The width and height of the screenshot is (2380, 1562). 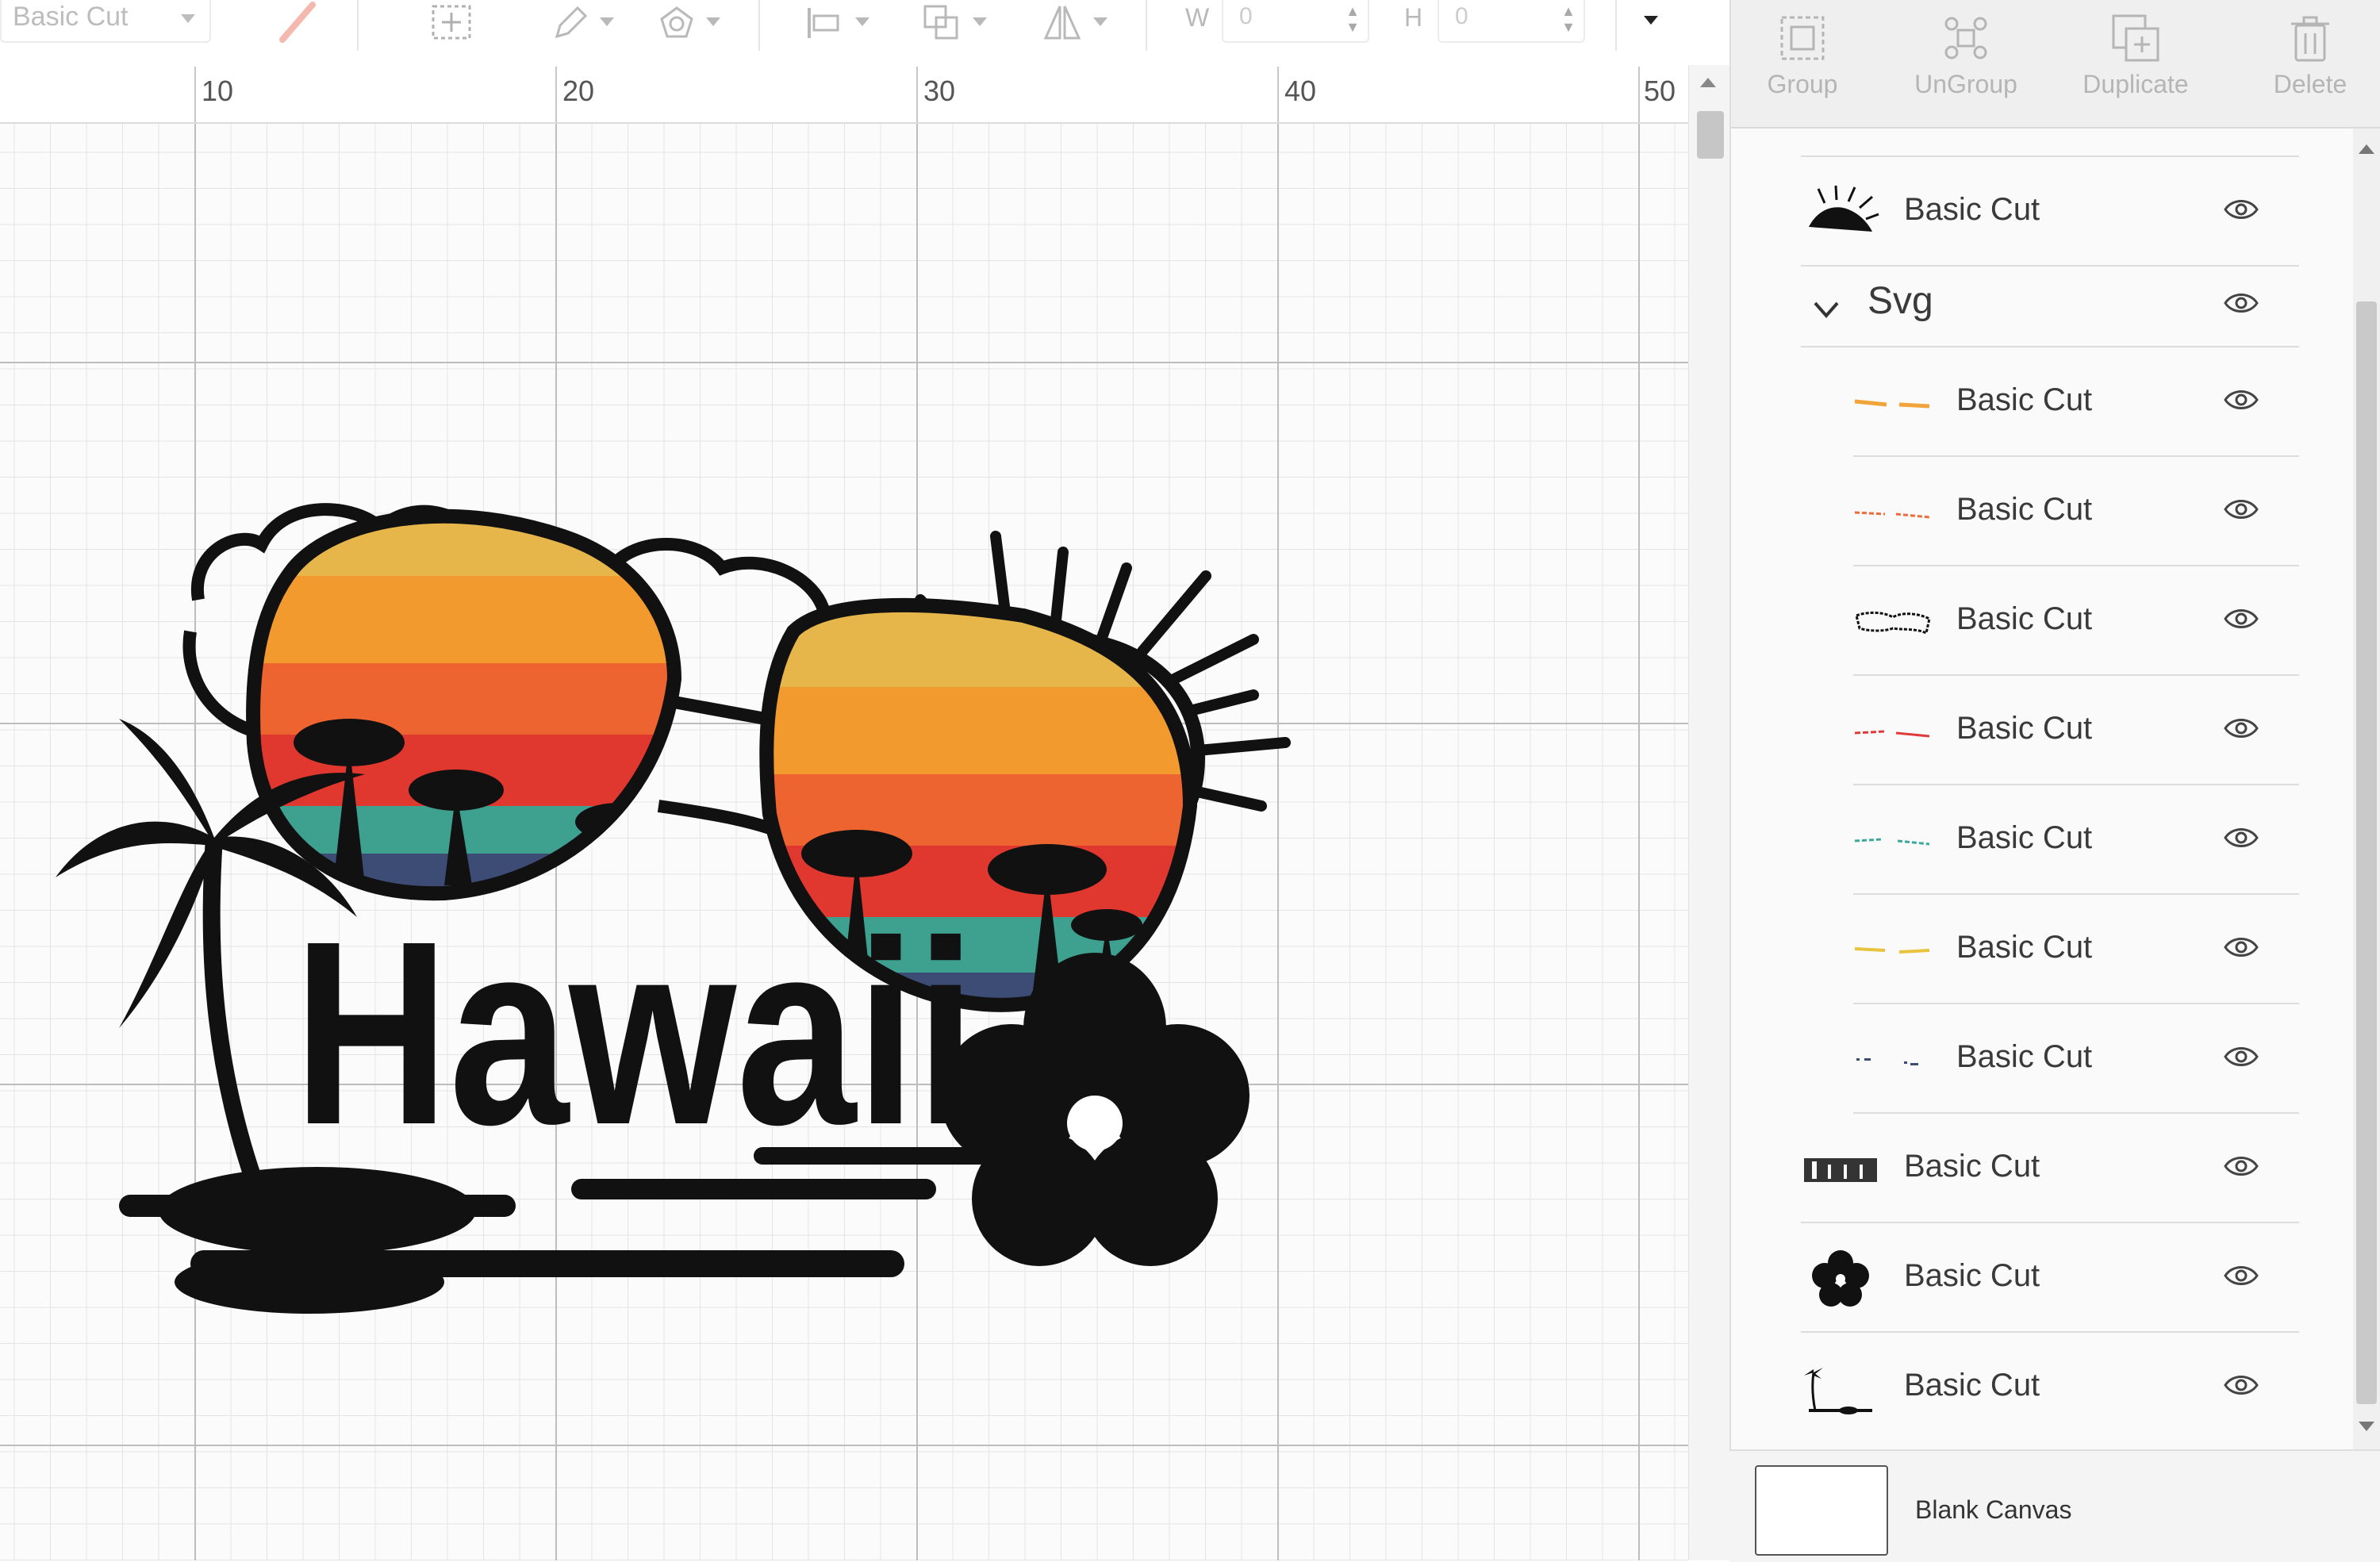 I want to click on offset-icon, so click(x=676, y=23).